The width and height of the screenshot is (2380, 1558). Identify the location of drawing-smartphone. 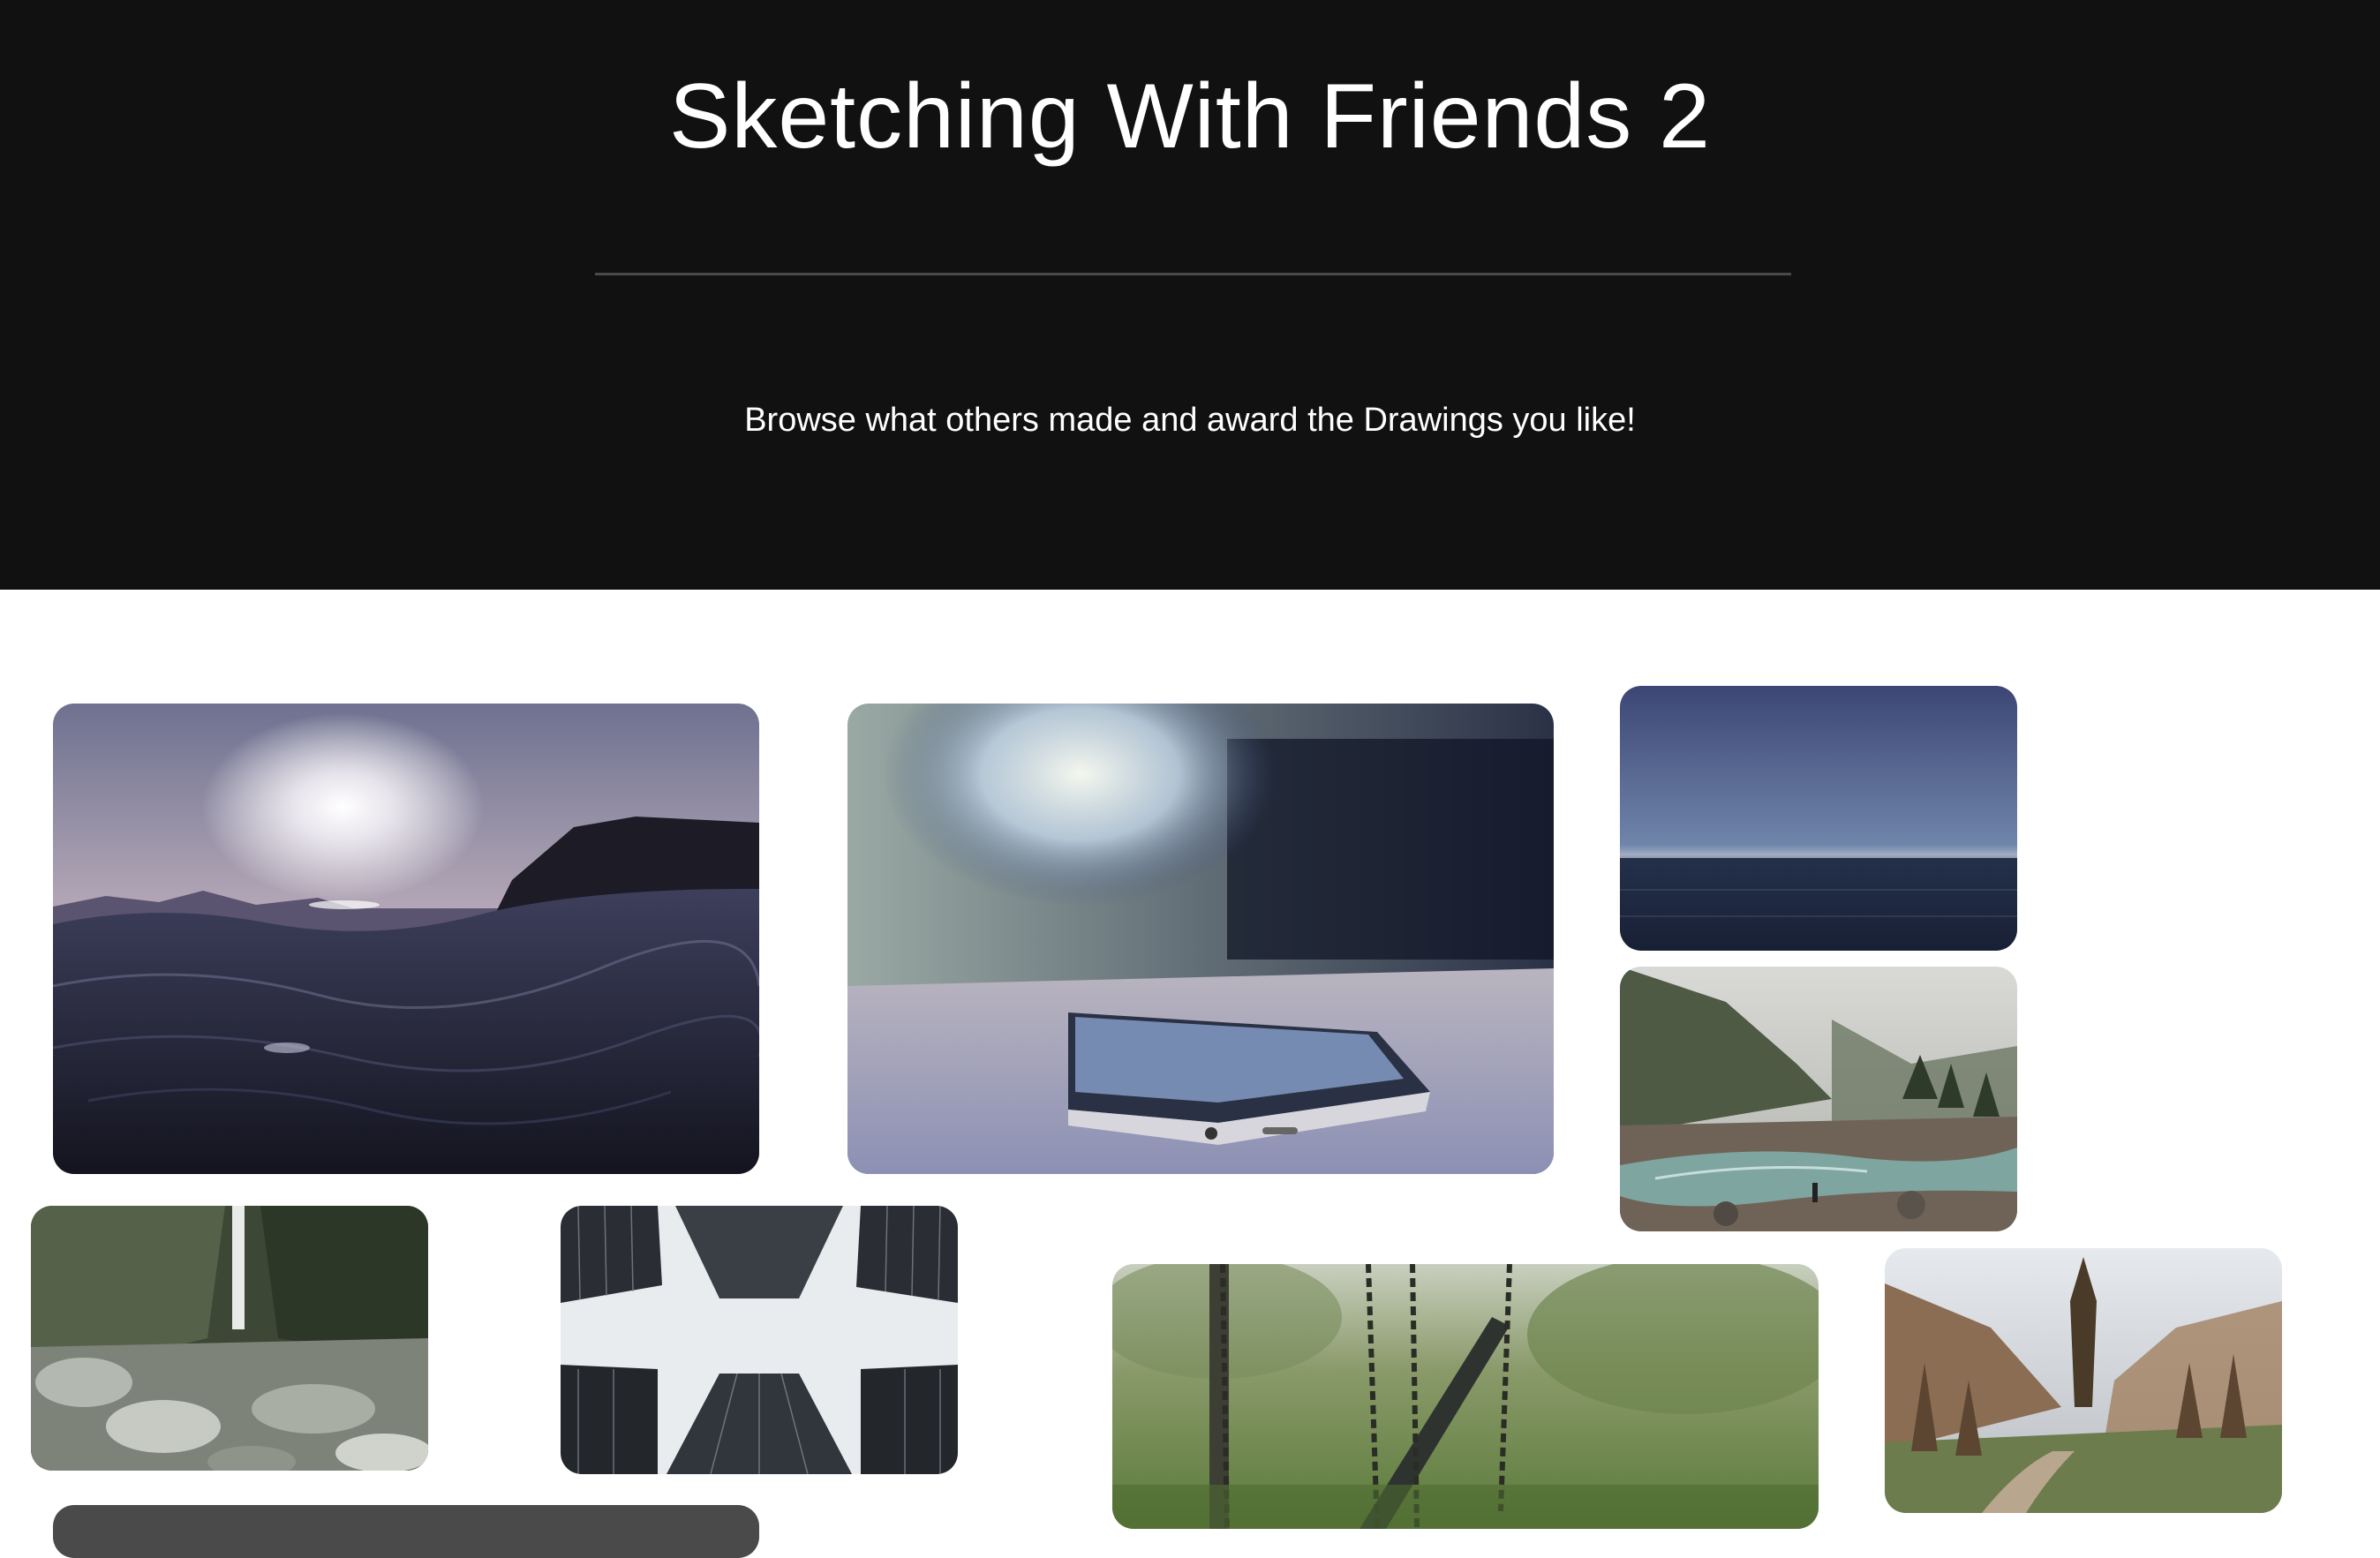
(1200, 939).